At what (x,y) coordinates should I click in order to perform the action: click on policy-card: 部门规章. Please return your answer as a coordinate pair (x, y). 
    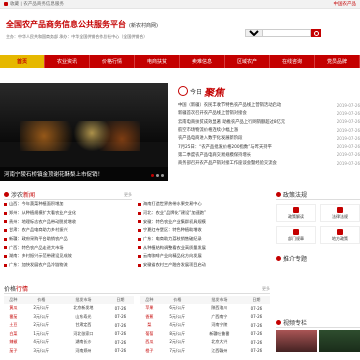
    Looking at the image, I should click on (296, 235).